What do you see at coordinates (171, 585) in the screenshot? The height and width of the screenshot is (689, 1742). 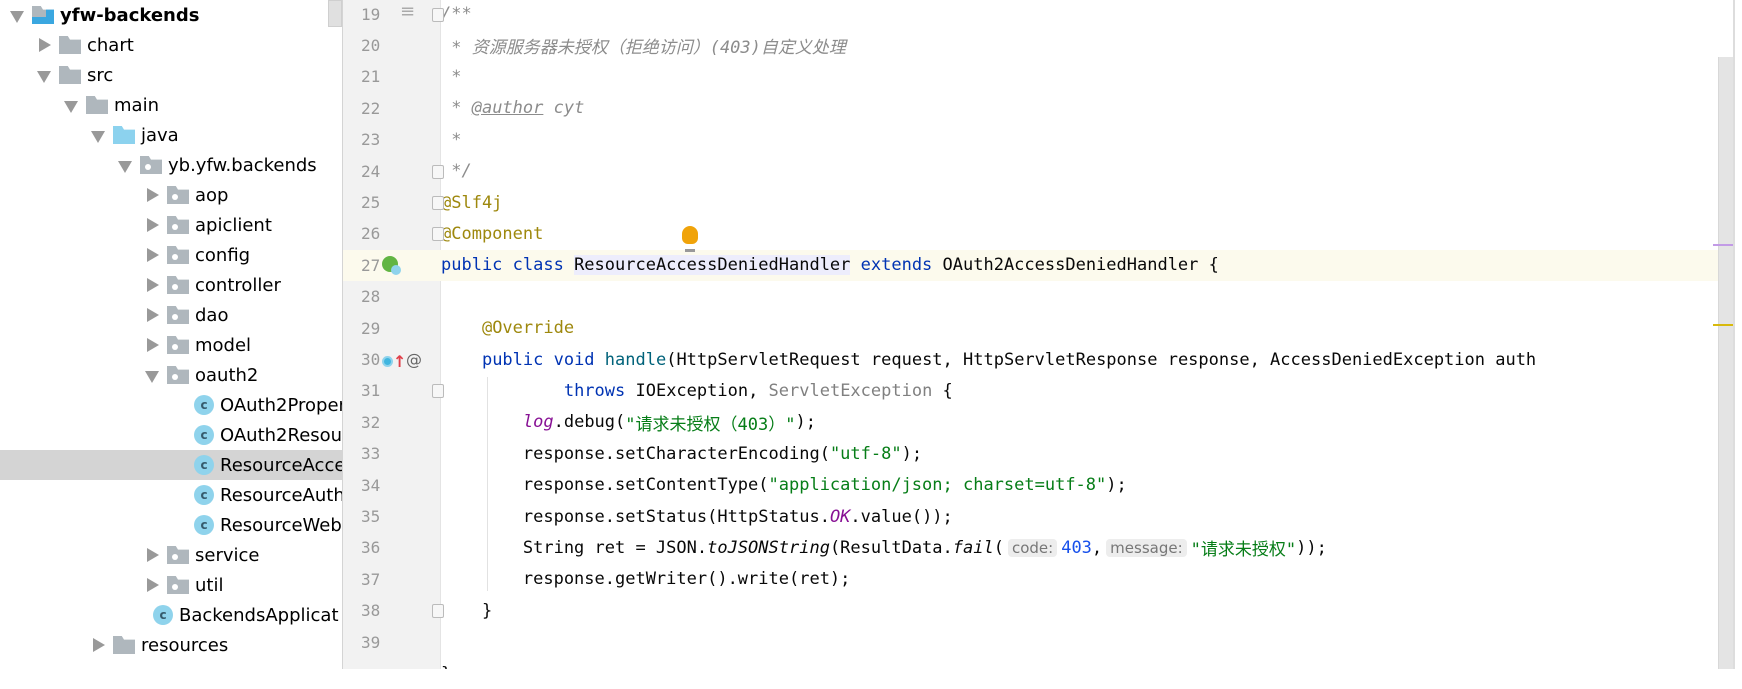 I see `tree-item: util` at bounding box center [171, 585].